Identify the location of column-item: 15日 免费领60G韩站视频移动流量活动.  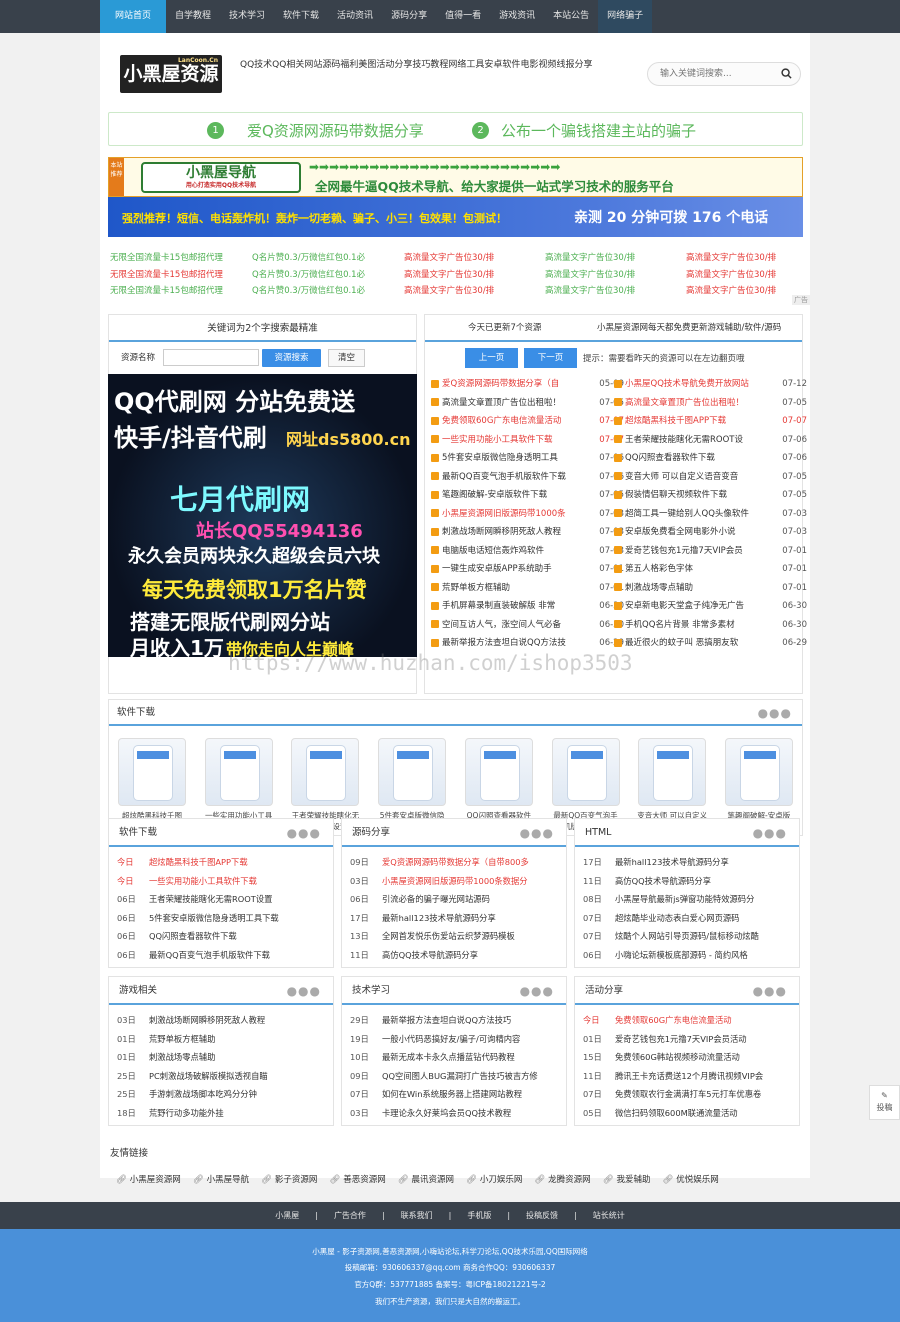
(687, 1057).